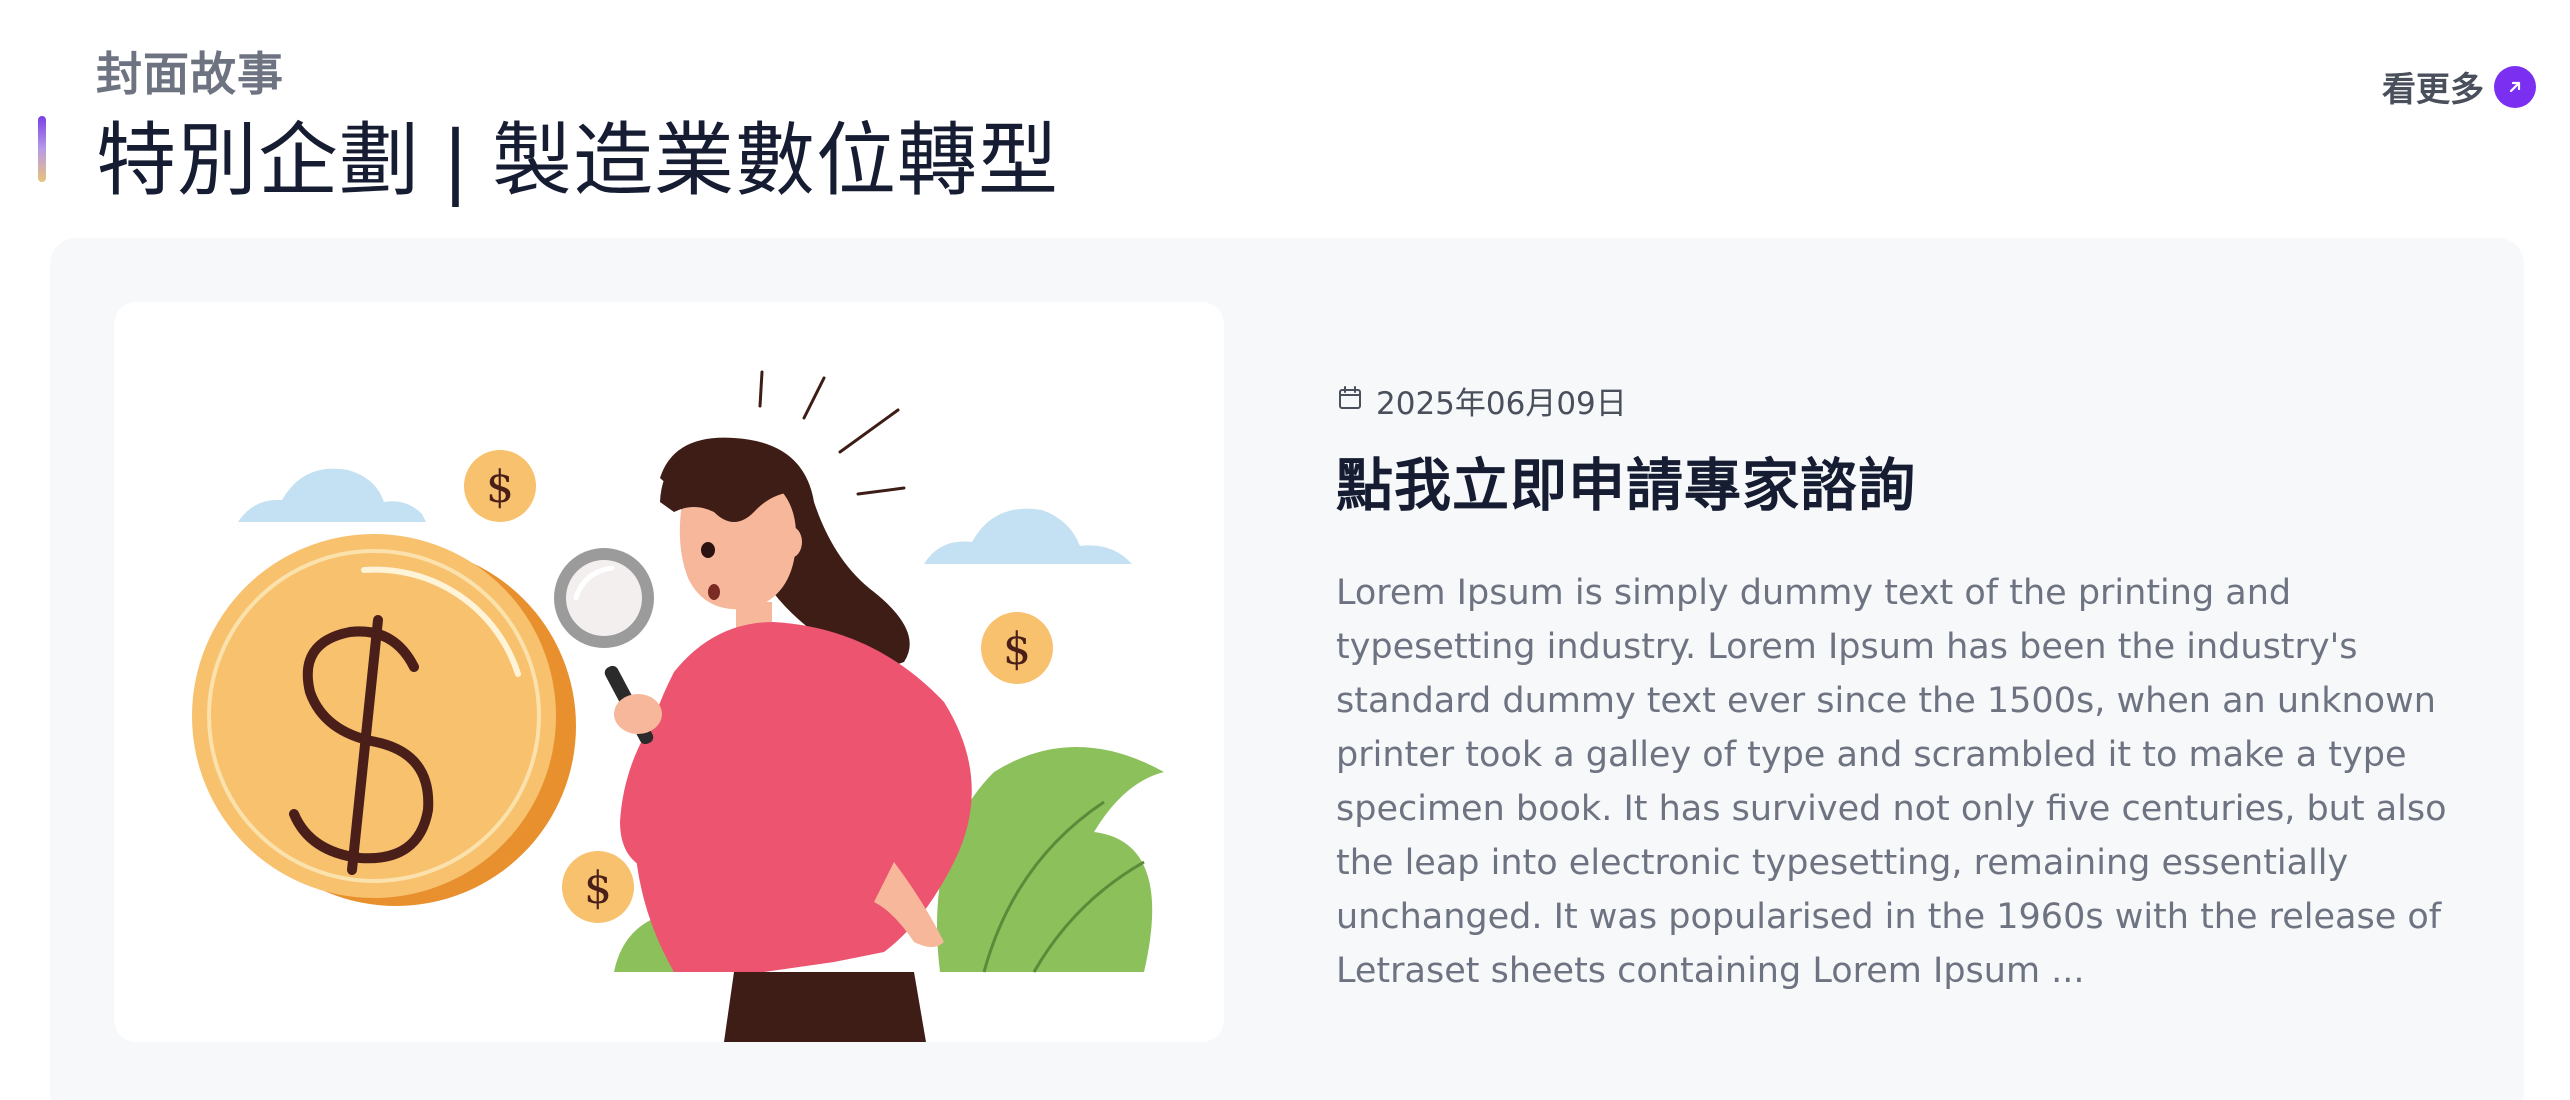 This screenshot has height=1100, width=2570. What do you see at coordinates (2515, 86) in the screenshot?
I see `arrow-up-right-icon` at bounding box center [2515, 86].